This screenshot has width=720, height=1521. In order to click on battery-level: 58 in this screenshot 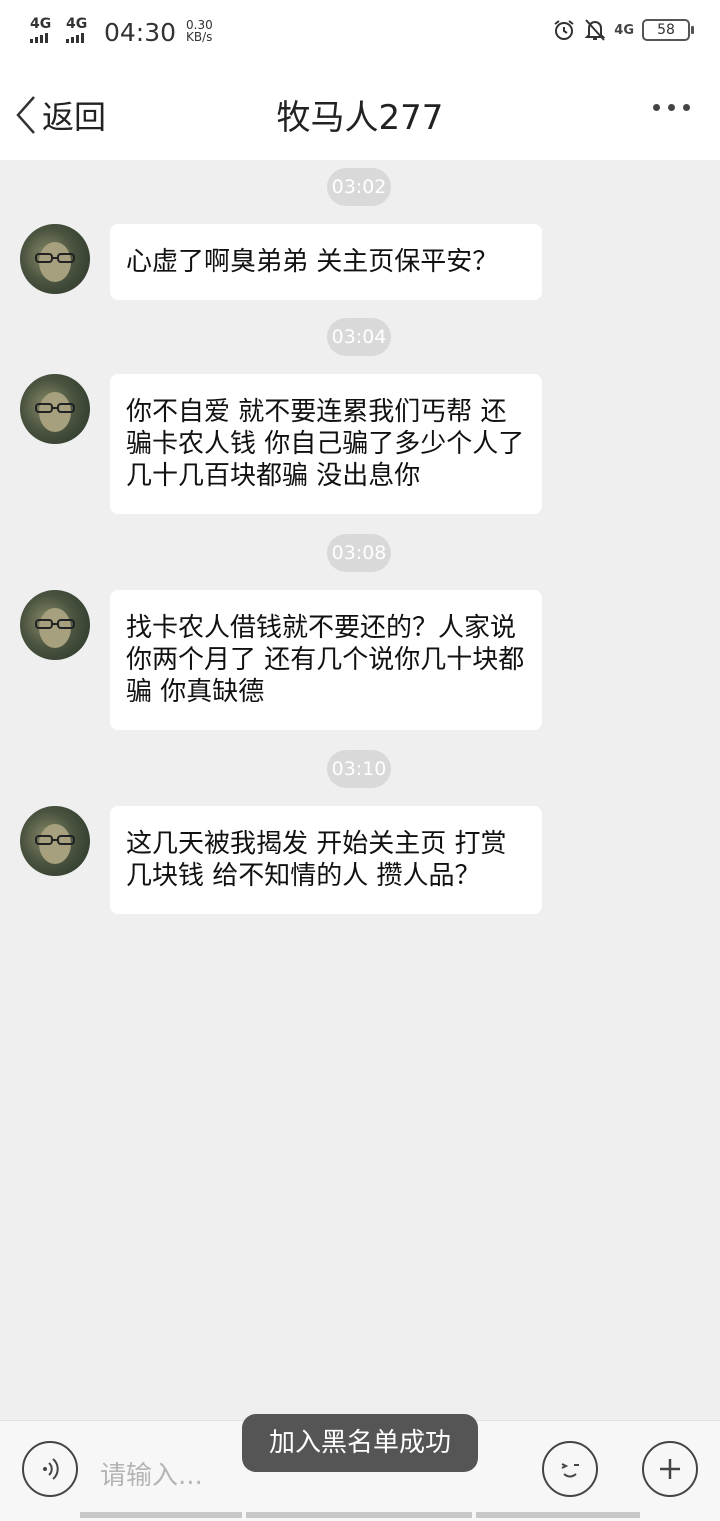, I will do `click(666, 30)`.